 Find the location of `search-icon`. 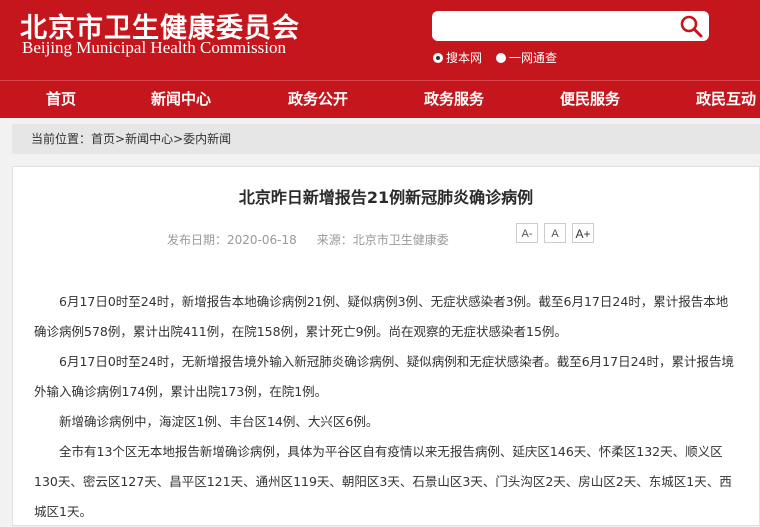

search-icon is located at coordinates (691, 26).